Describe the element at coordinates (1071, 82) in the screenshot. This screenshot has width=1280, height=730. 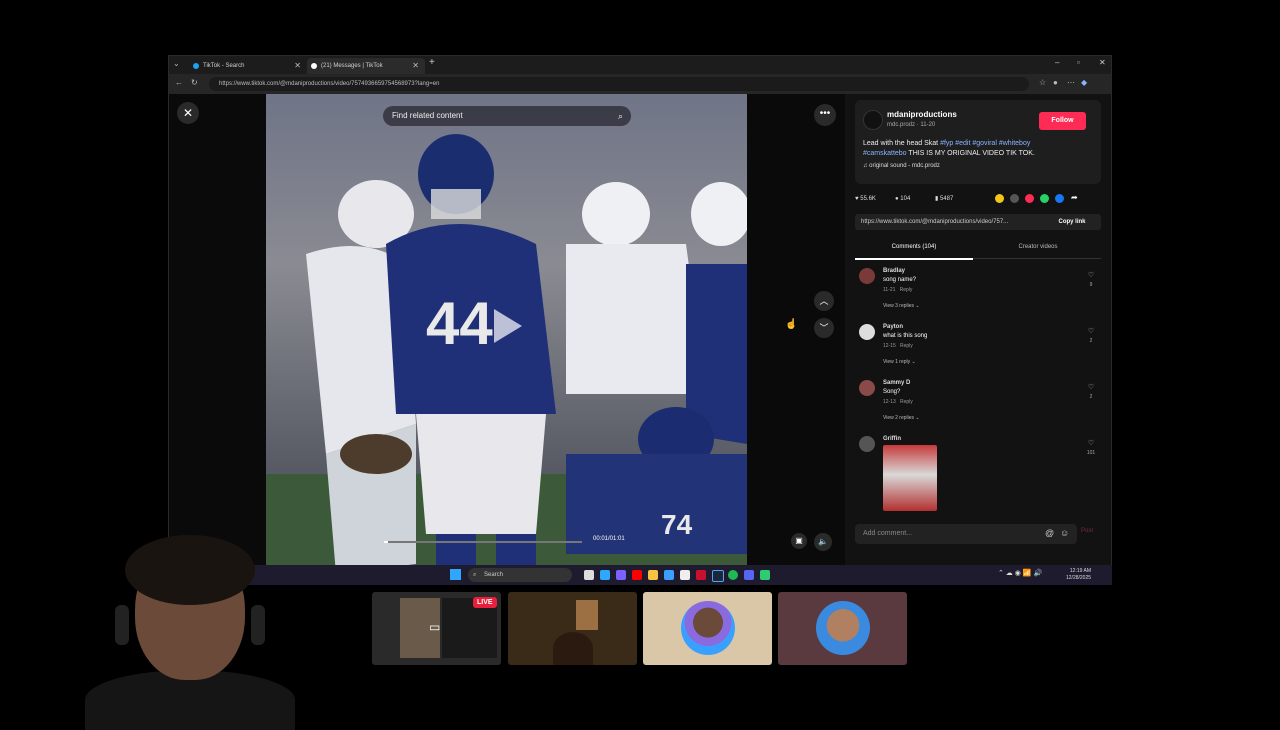
I see `more-options-icon: ⋯` at that location.